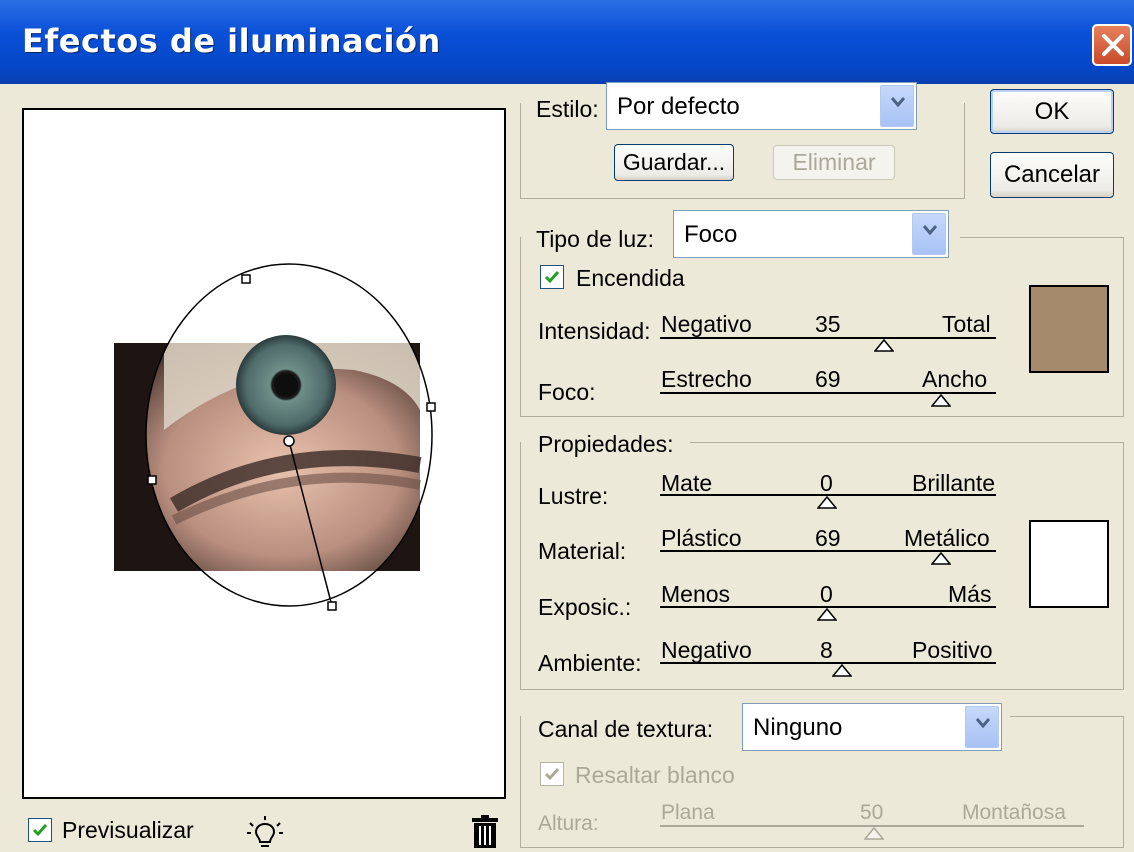  I want to click on properties-label: Propiedades:, so click(606, 444).